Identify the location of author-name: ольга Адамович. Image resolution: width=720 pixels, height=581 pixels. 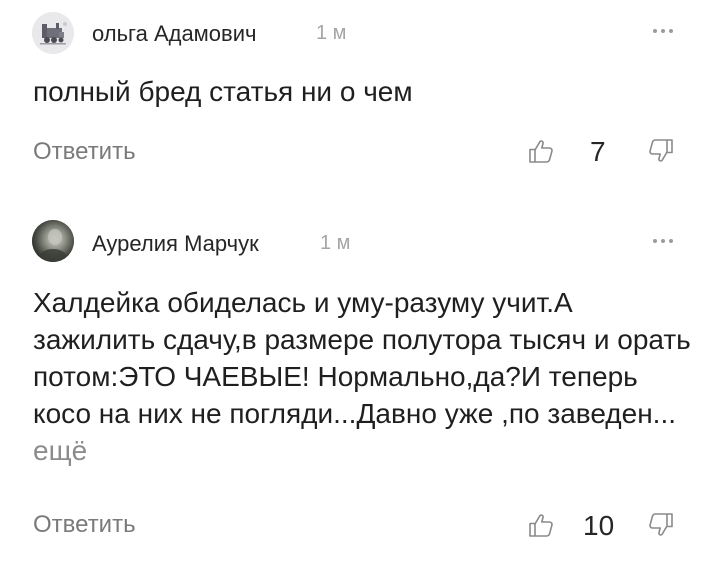
(174, 34).